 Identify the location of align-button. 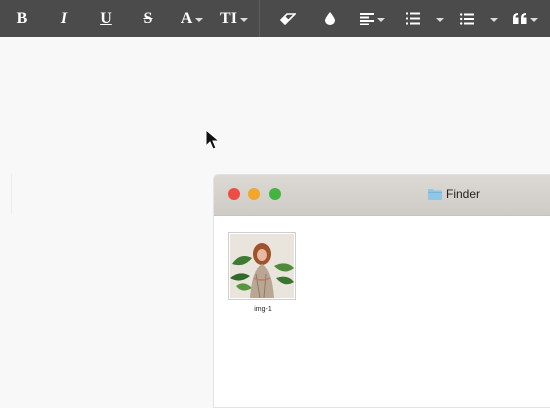
(372, 18).